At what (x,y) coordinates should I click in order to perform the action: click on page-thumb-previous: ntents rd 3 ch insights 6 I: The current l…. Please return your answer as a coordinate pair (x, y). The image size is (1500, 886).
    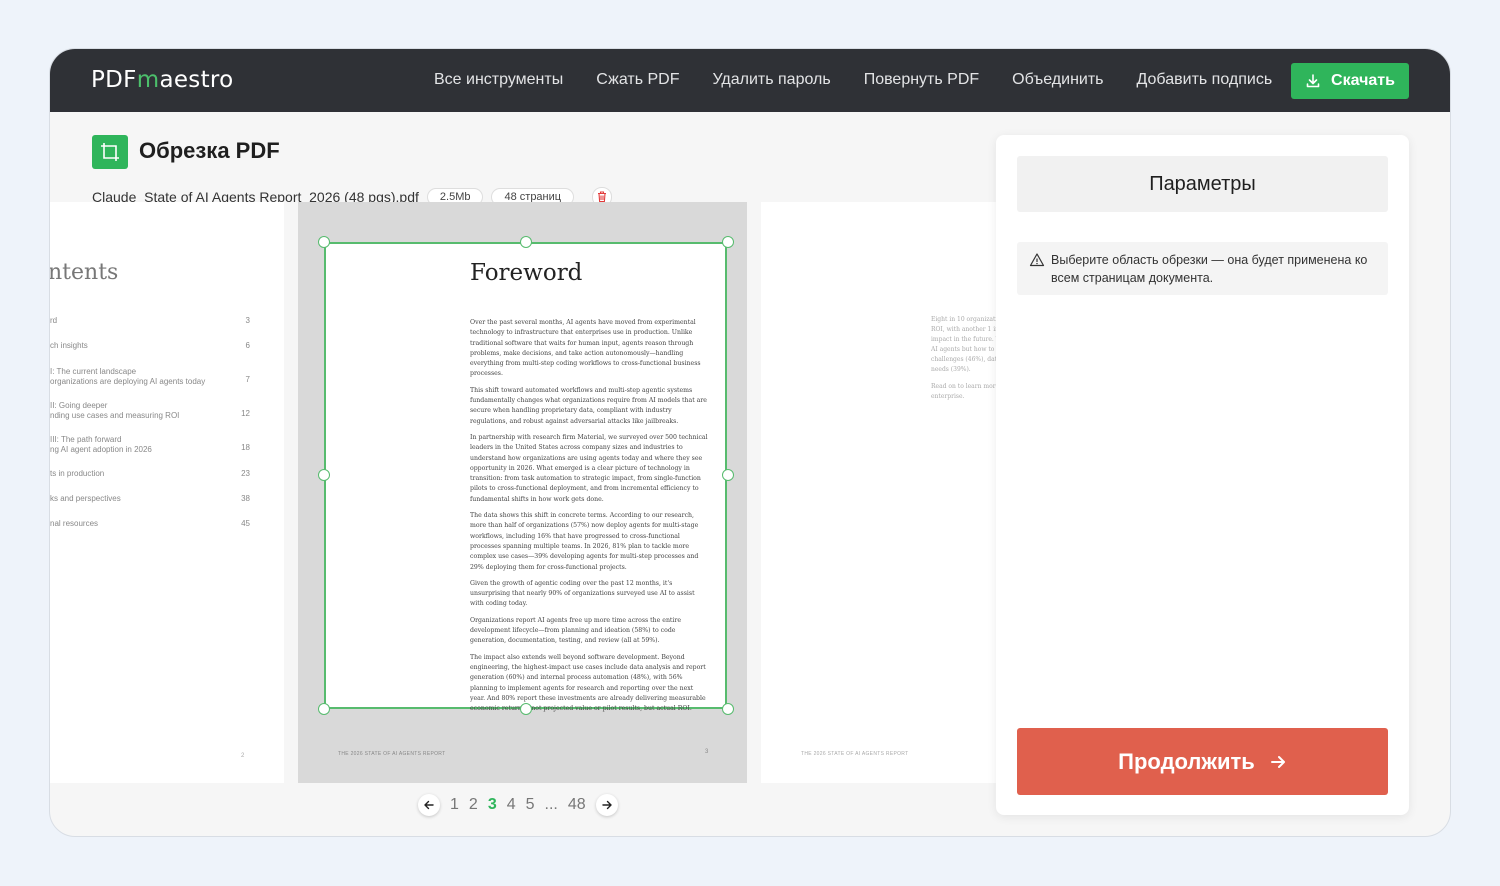
    Looking at the image, I should click on (167, 492).